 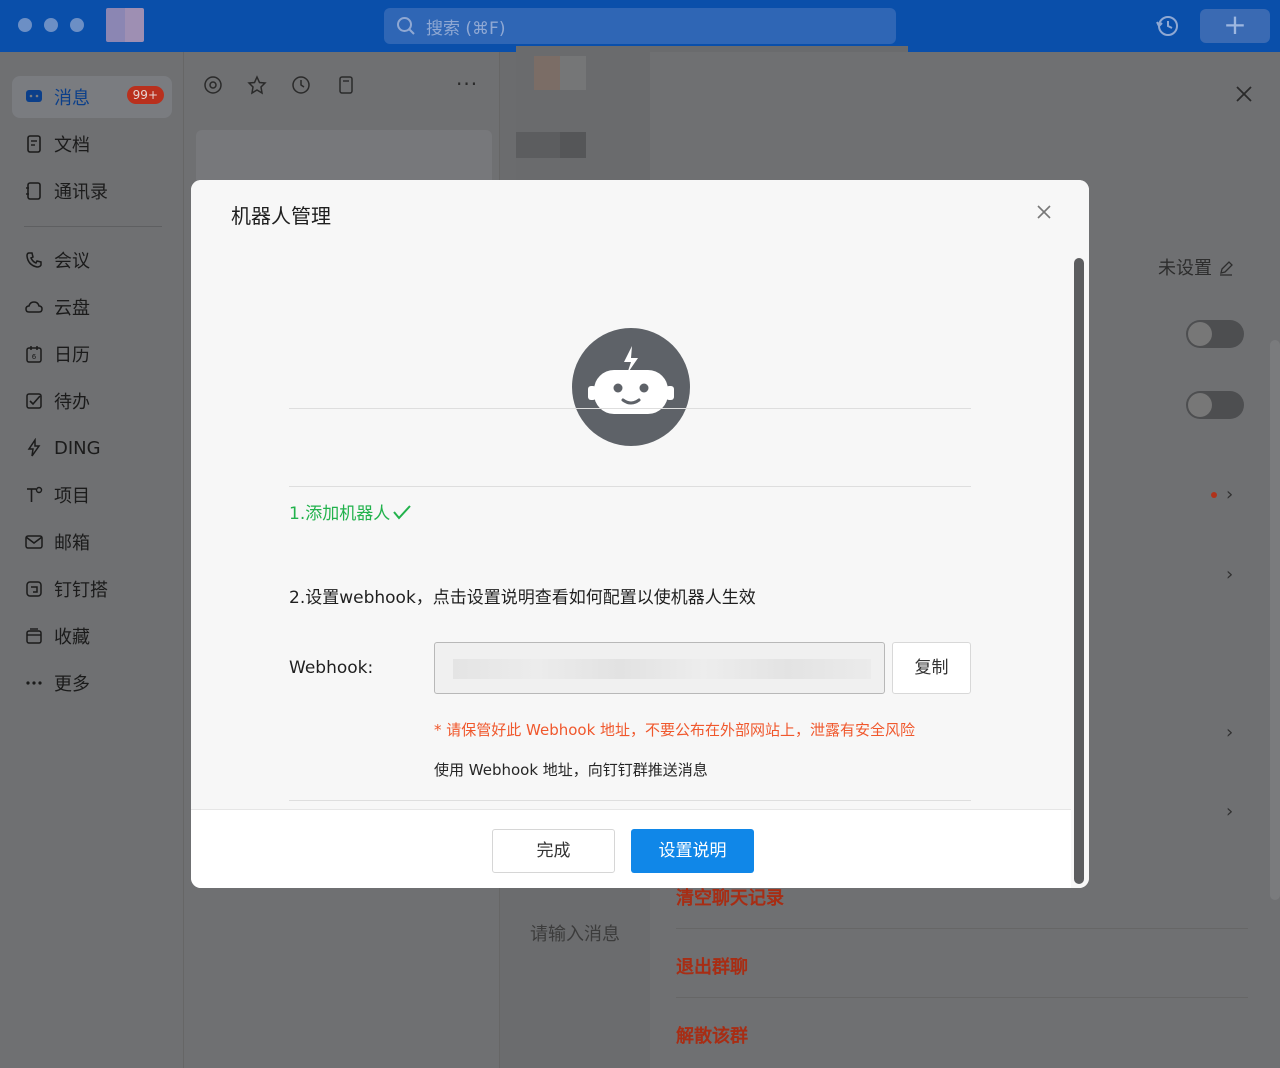 What do you see at coordinates (145, 95) in the screenshot?
I see `unread-badge: 99+` at bounding box center [145, 95].